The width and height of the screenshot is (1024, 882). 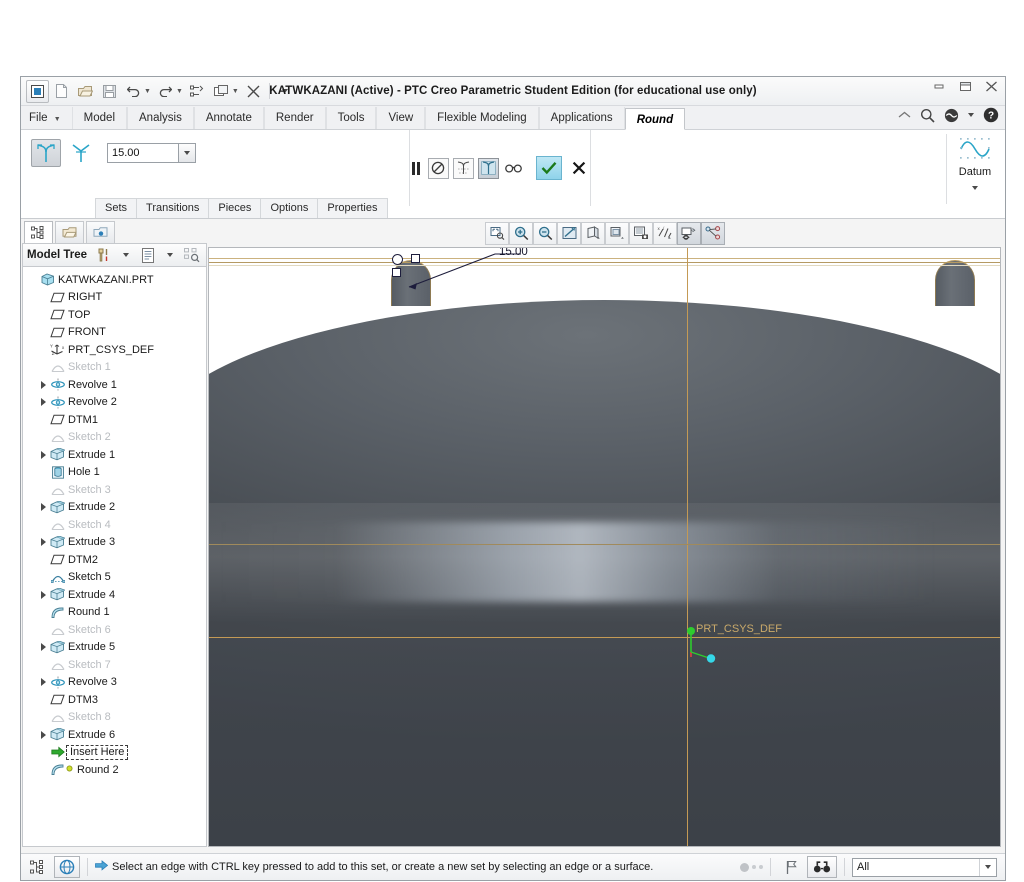 I want to click on tree-item: Extrude 4, so click(x=114, y=595).